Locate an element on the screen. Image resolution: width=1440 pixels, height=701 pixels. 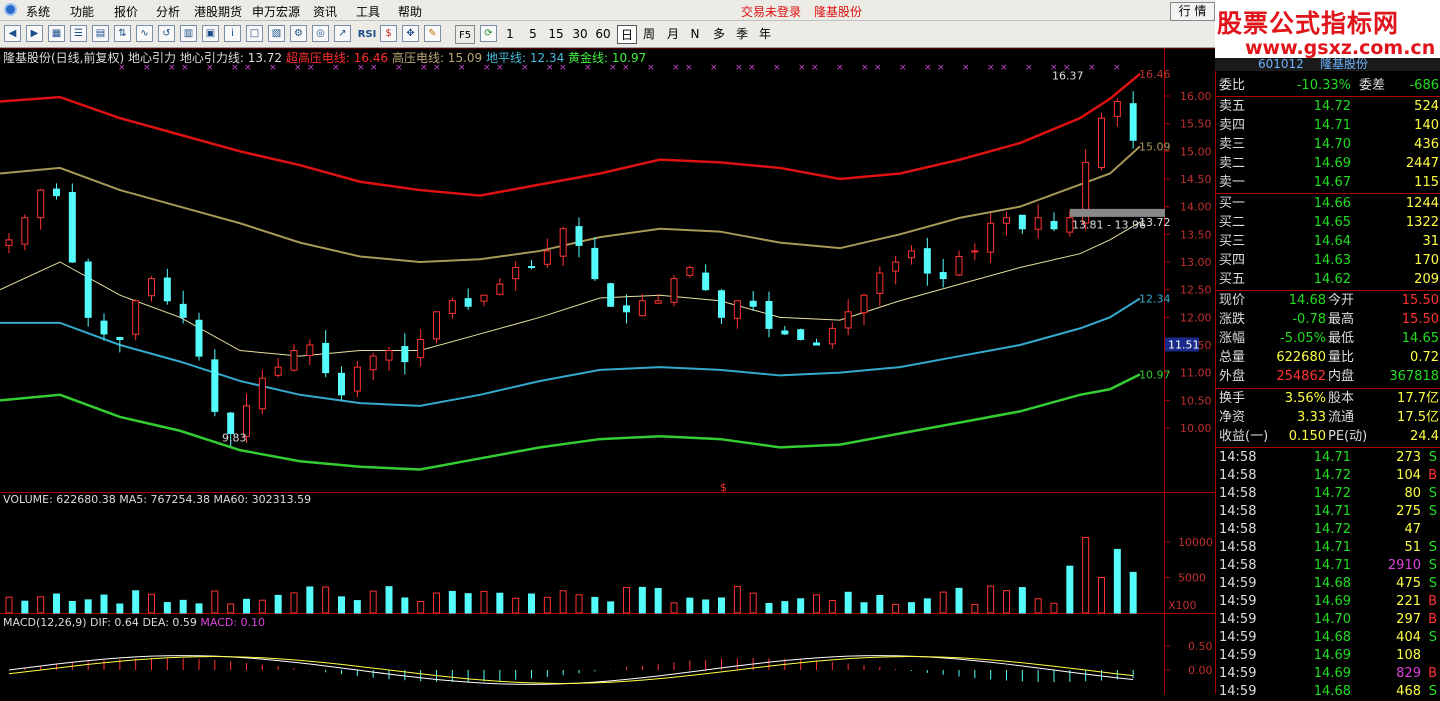
tick-volume: 275 is located at coordinates (1408, 511).